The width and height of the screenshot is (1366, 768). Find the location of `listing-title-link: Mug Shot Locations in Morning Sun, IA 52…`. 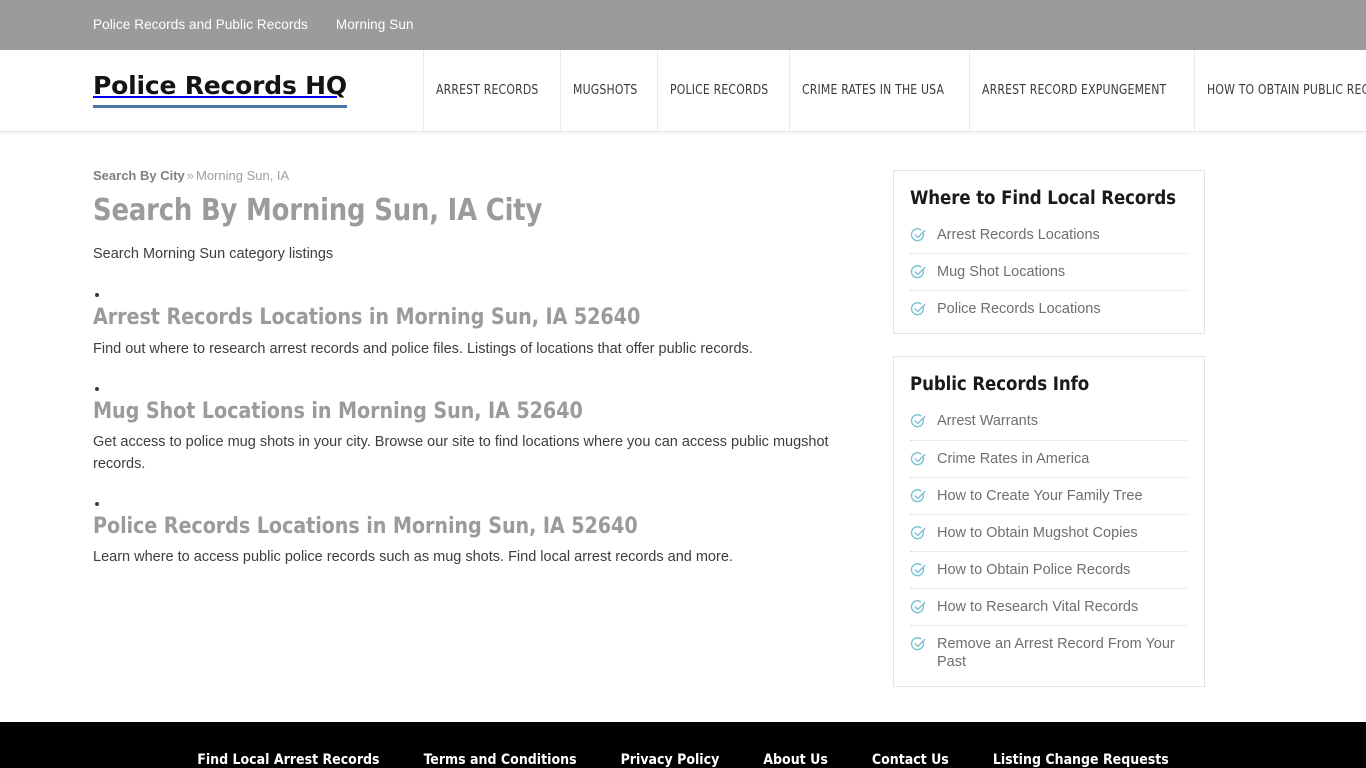

listing-title-link: Mug Shot Locations in Morning Sun, IA 52… is located at coordinates (461, 412).